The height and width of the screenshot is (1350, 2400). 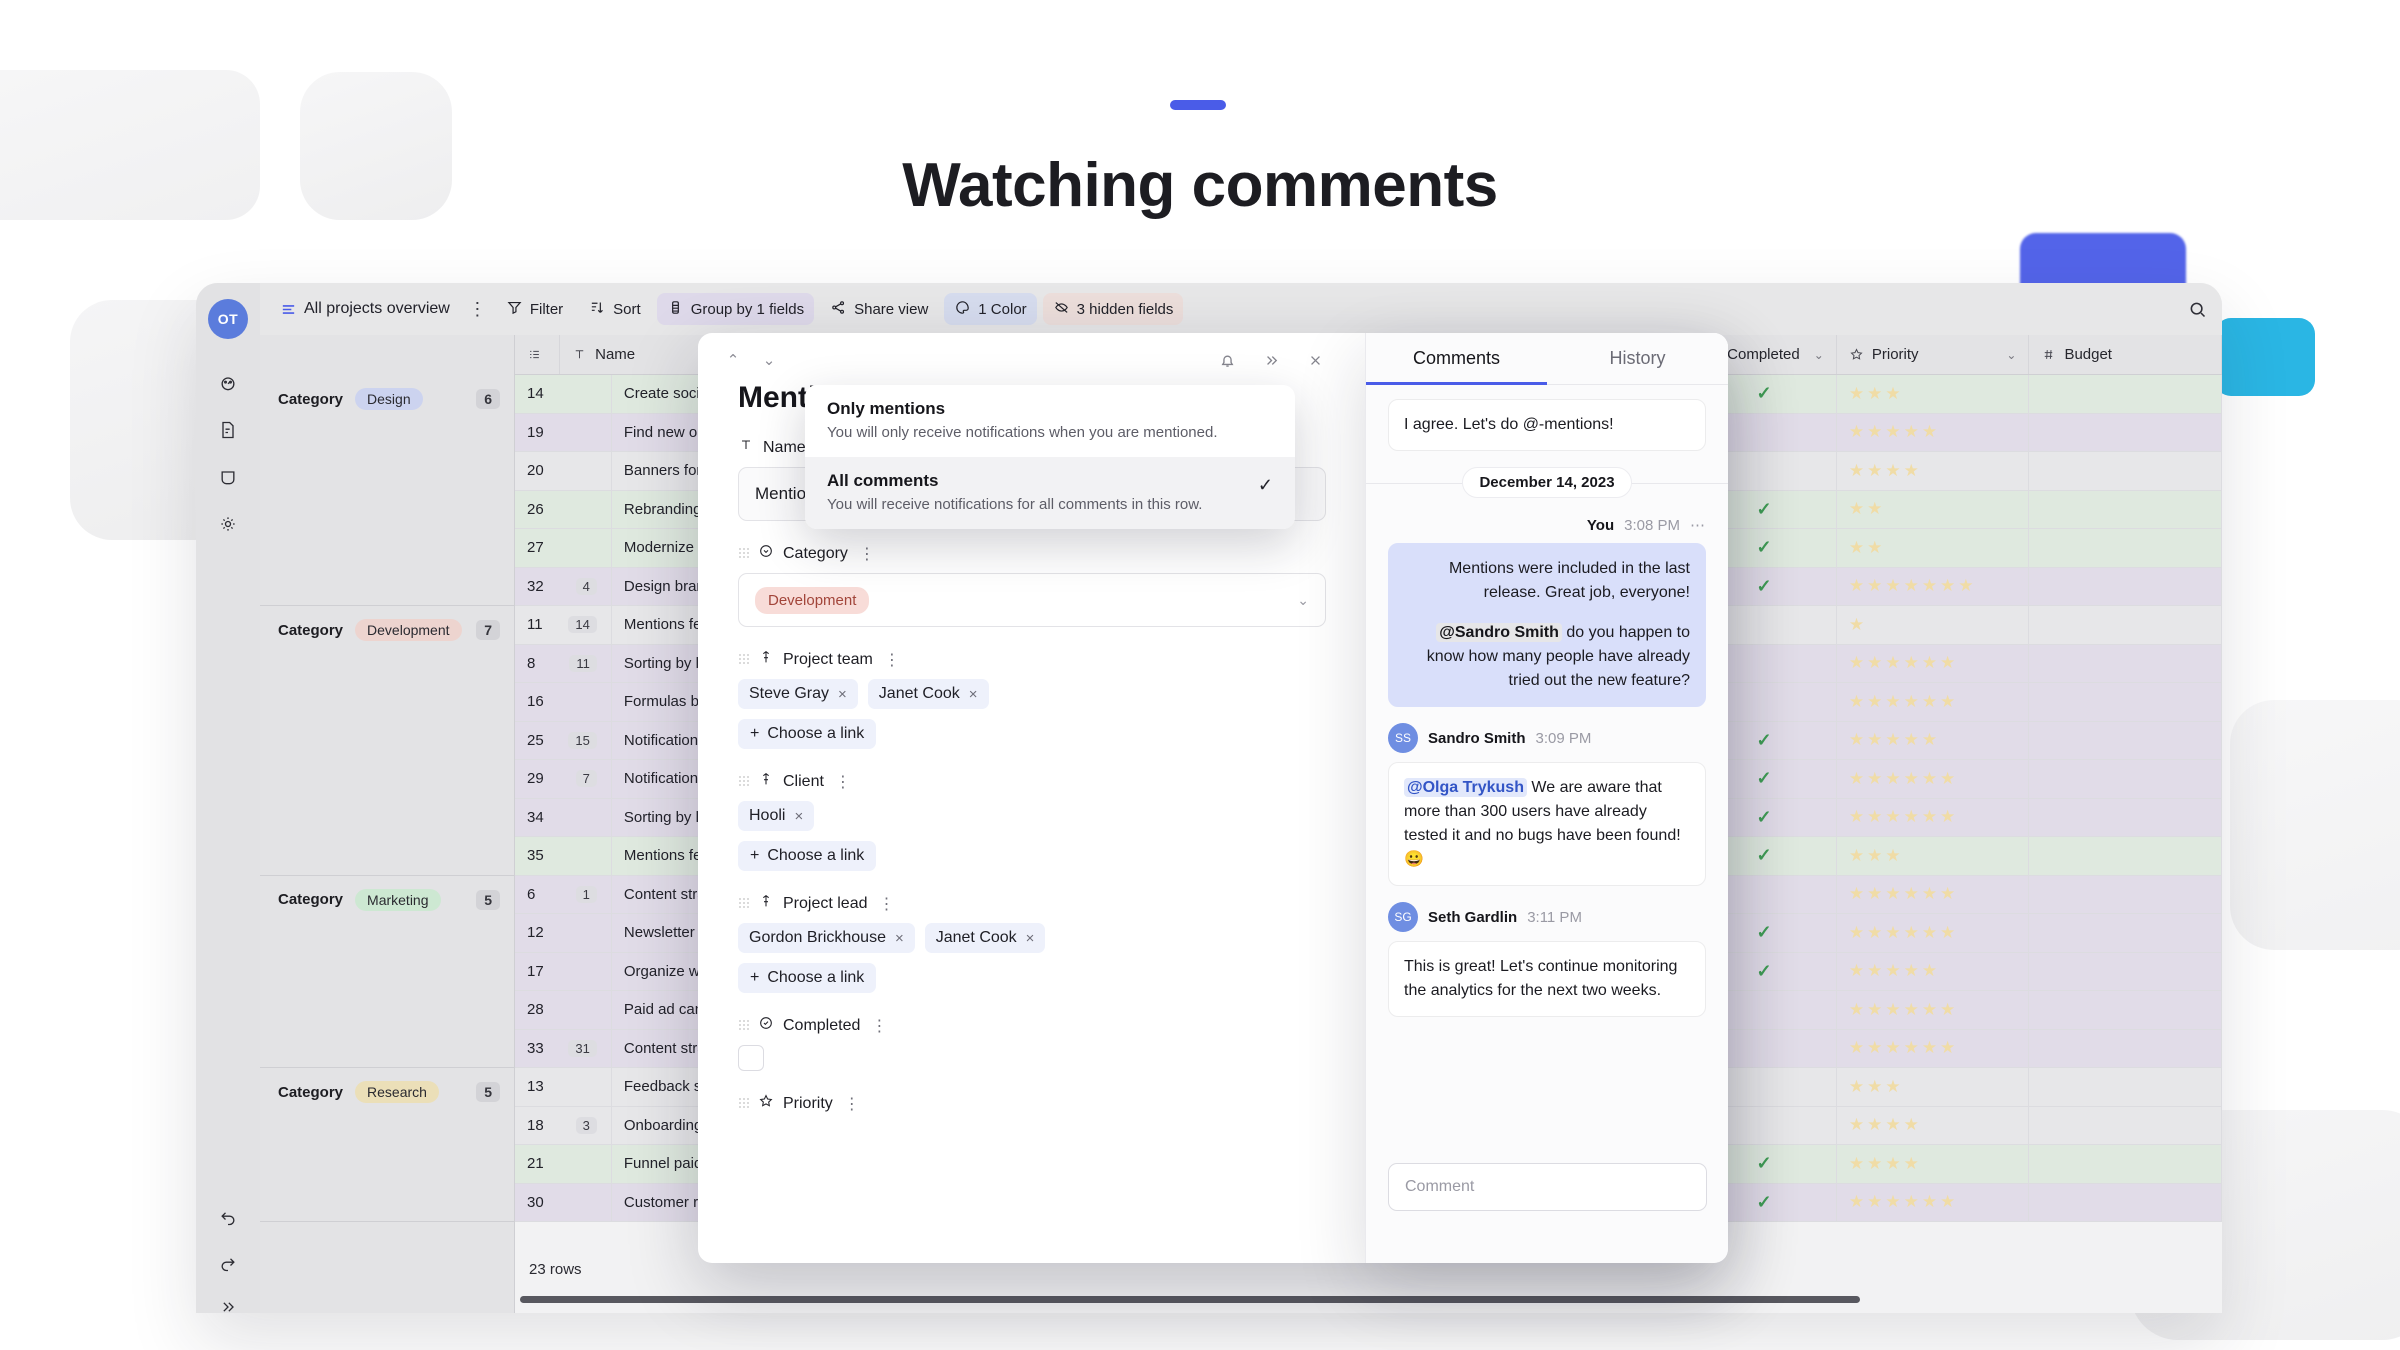 What do you see at coordinates (228, 1263) in the screenshot?
I see `redo-icon` at bounding box center [228, 1263].